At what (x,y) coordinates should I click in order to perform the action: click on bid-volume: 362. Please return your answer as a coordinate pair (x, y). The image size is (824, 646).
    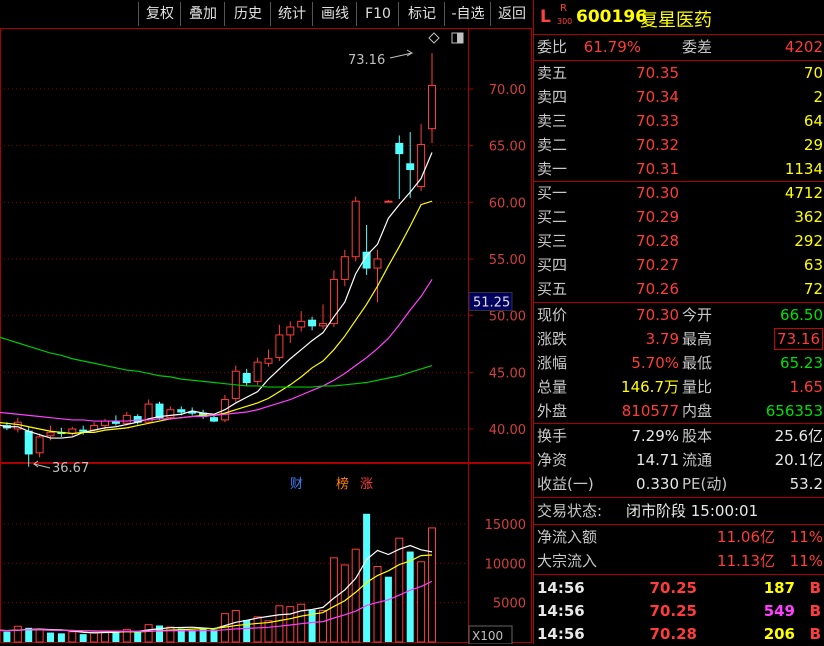
    Looking at the image, I should click on (808, 217).